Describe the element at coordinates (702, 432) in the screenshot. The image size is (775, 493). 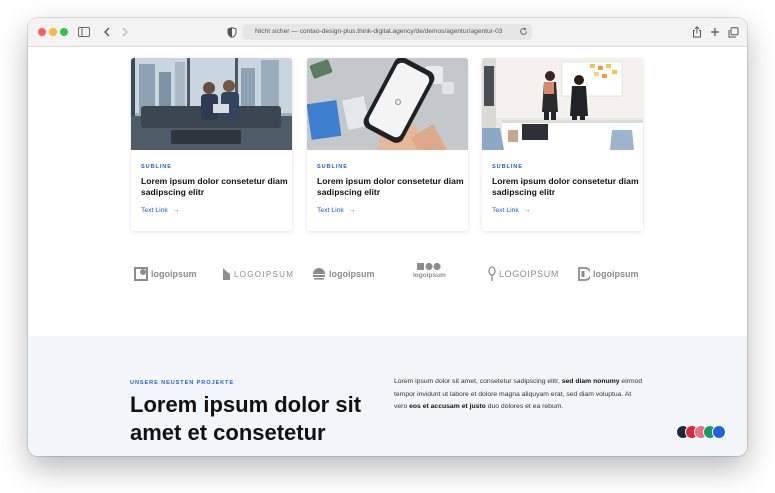
I see `color-theme-switcher` at that location.